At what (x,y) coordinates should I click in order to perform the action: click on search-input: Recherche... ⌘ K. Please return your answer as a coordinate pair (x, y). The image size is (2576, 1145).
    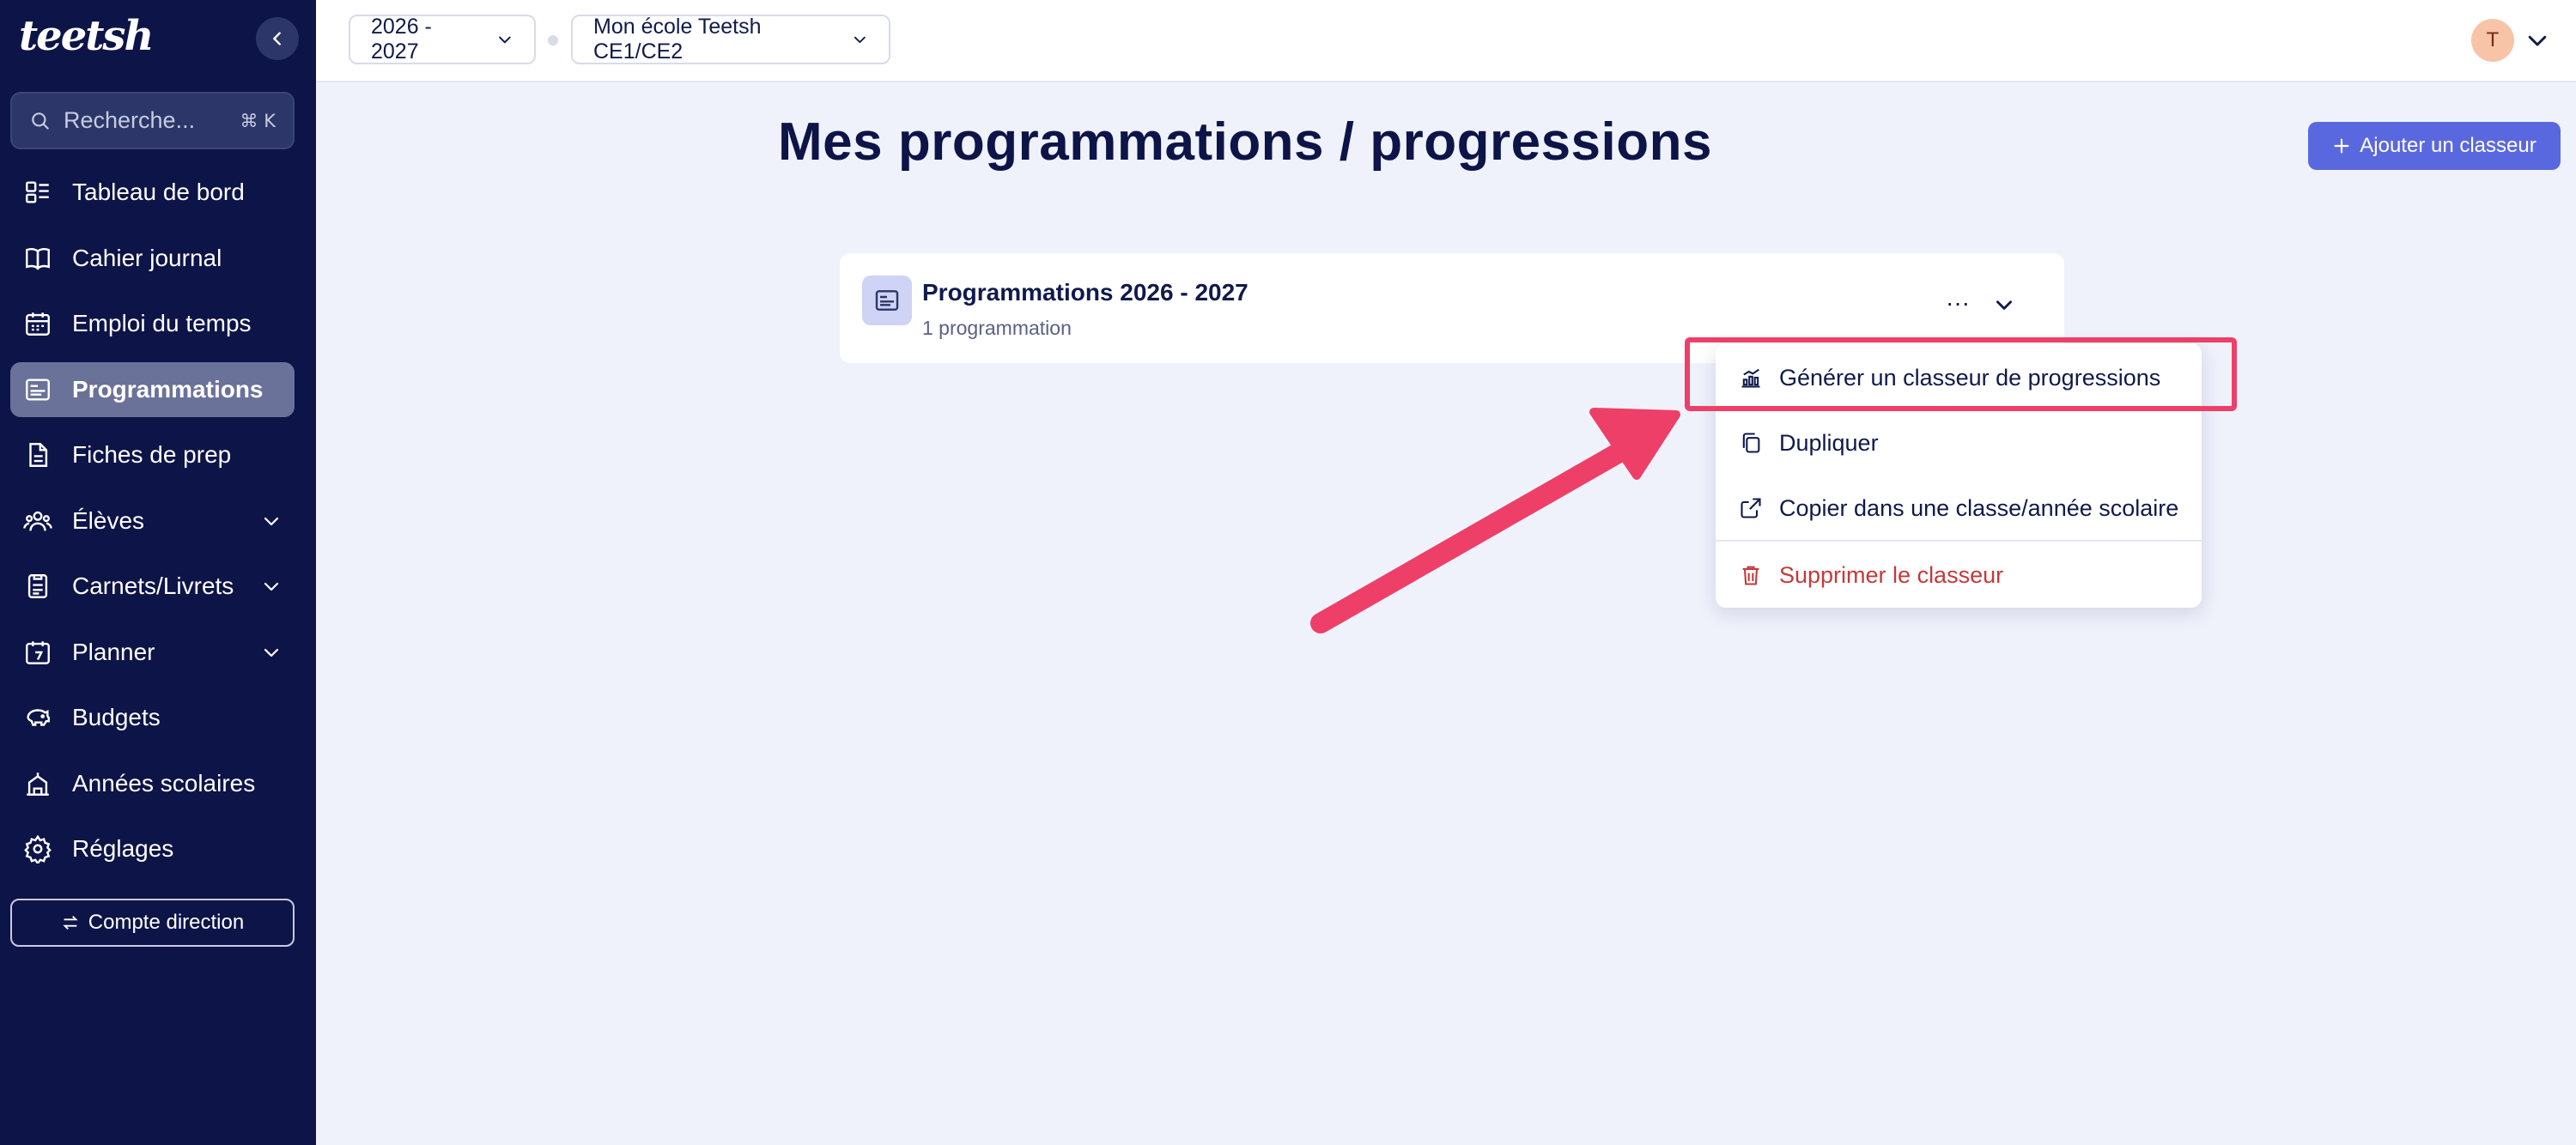
    Looking at the image, I should click on (153, 120).